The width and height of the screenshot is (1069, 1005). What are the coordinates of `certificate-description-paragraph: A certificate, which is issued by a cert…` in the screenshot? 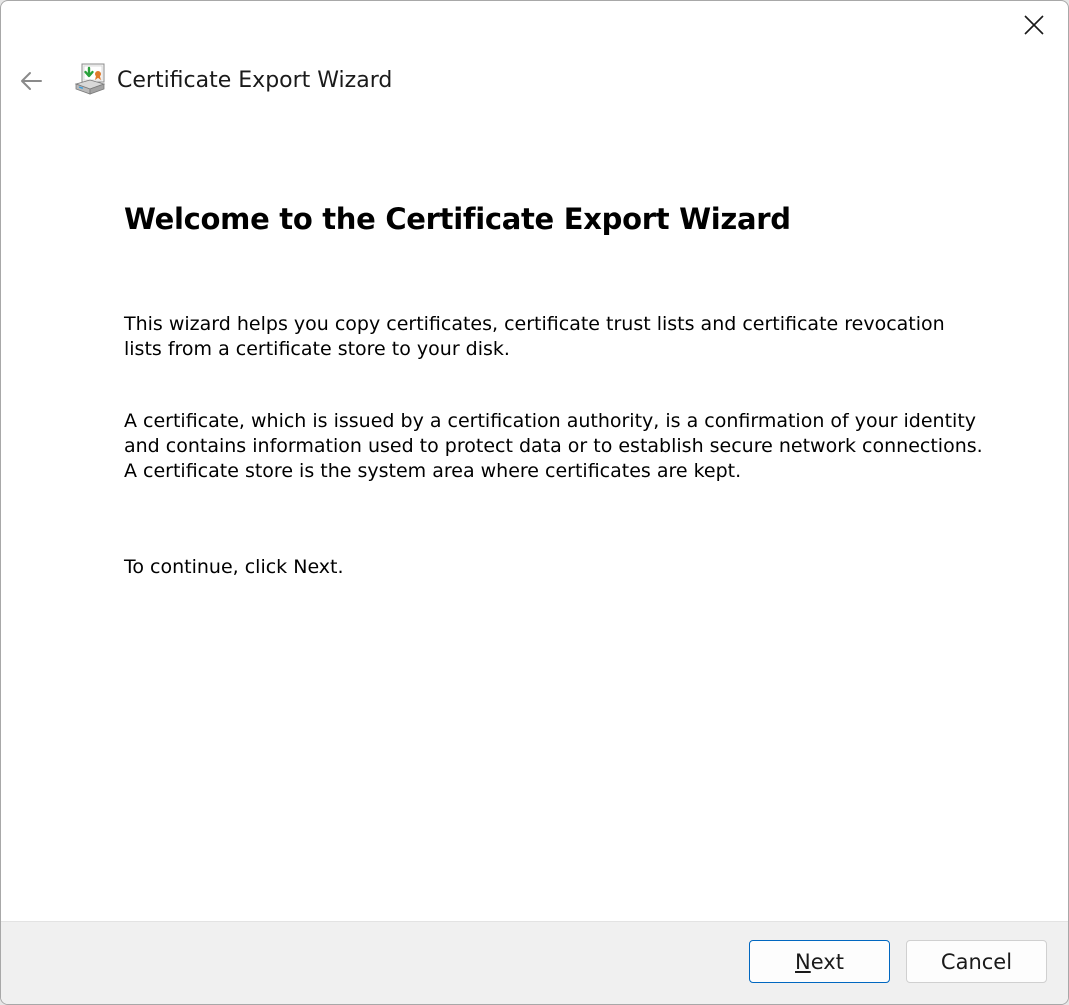 It's located at (553, 446).